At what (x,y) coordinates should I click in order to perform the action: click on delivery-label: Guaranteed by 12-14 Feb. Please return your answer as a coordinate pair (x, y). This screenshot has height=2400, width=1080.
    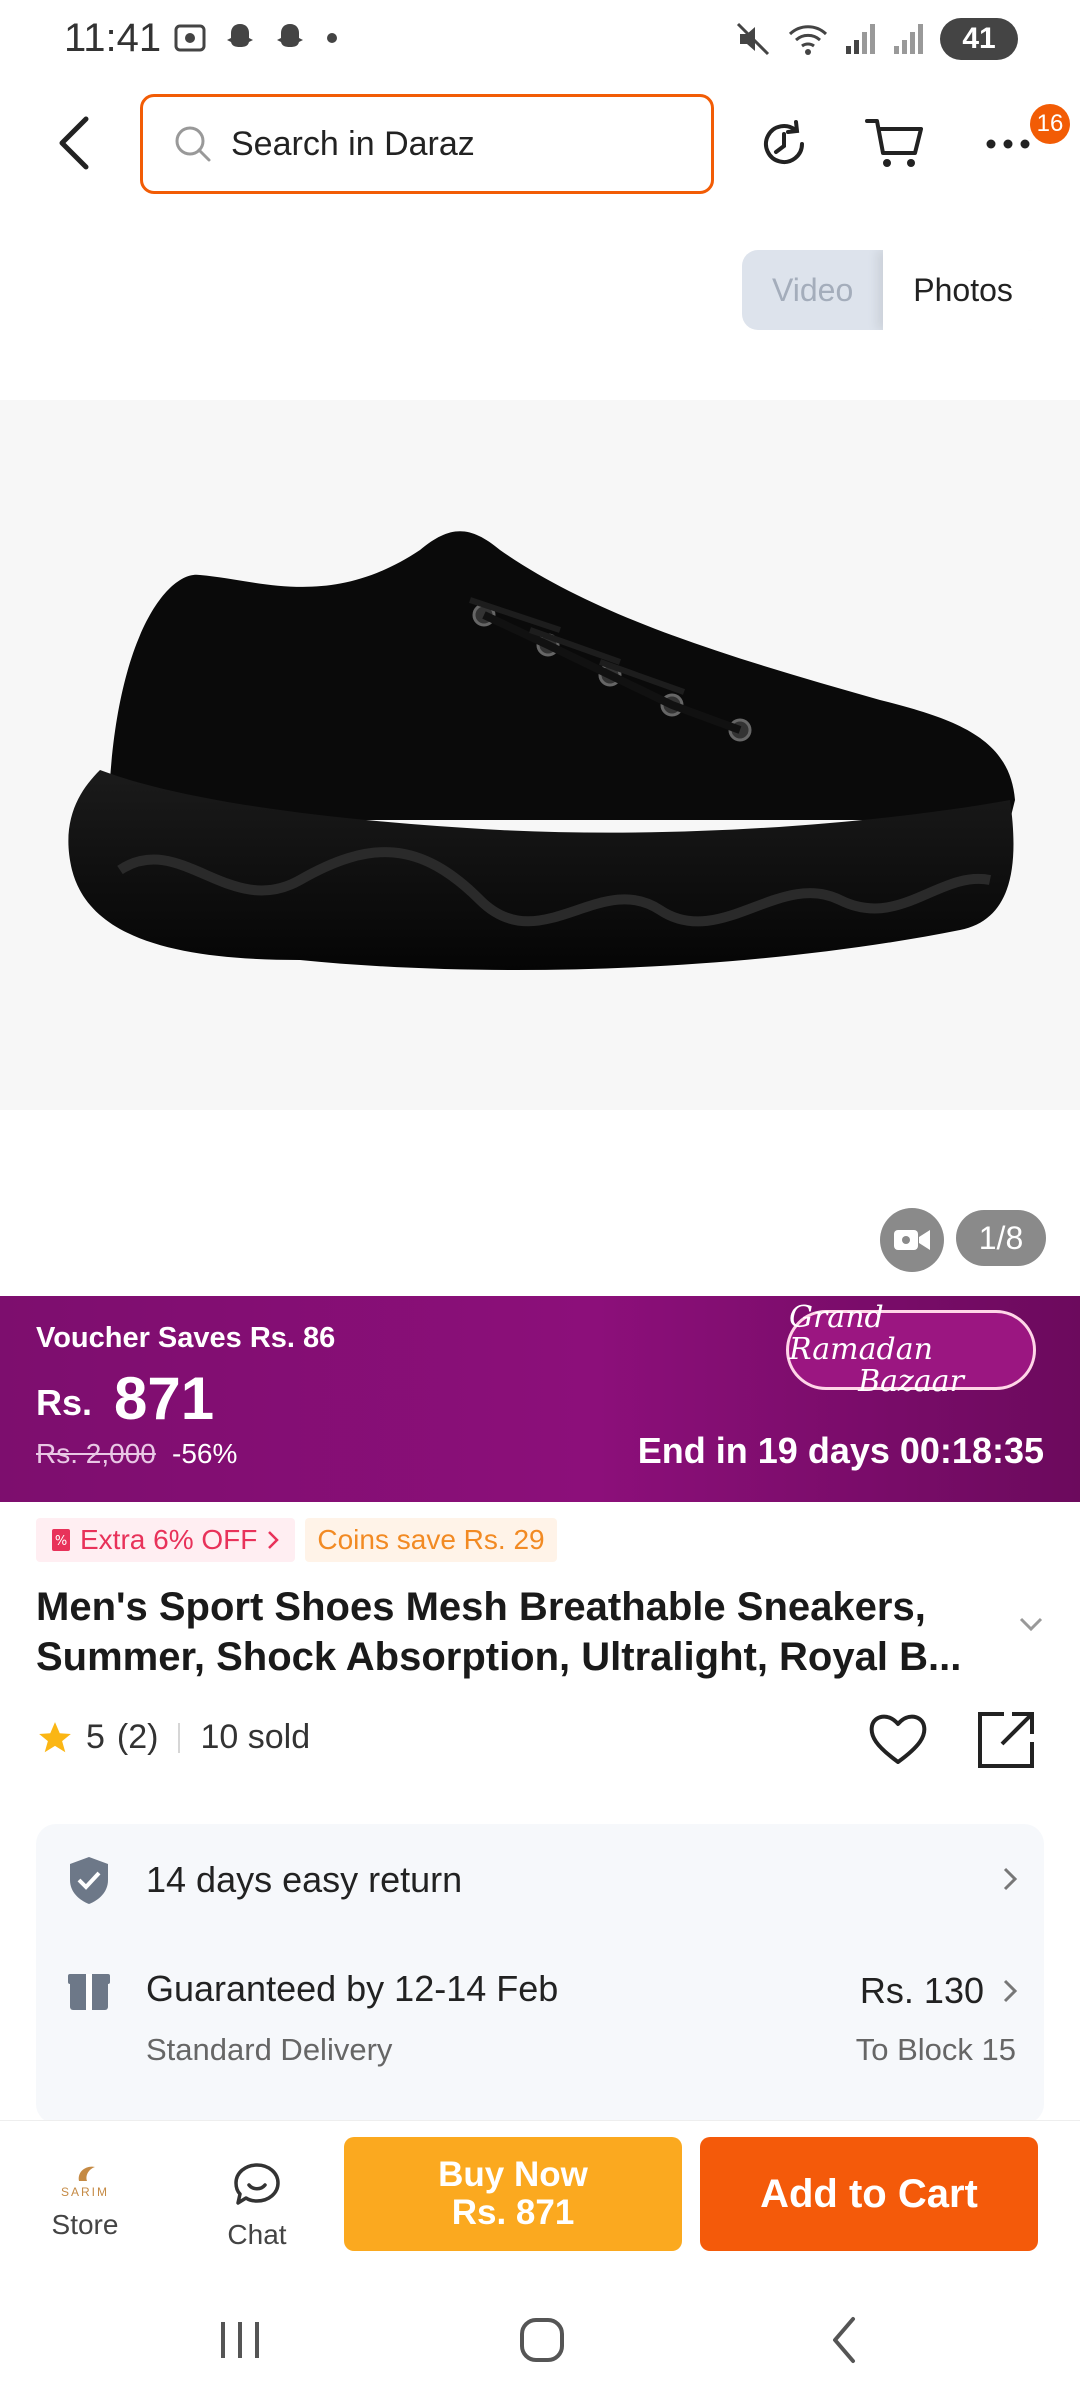
    Looking at the image, I should click on (352, 1988).